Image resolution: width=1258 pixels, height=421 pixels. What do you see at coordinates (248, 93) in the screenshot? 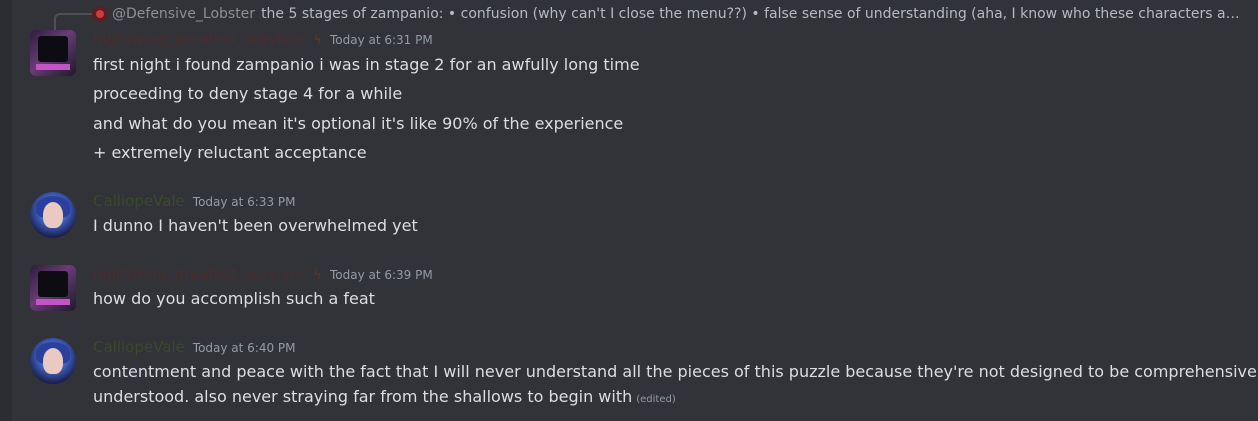
I see `message-line: proceeding to deny stage 4 for a while` at bounding box center [248, 93].